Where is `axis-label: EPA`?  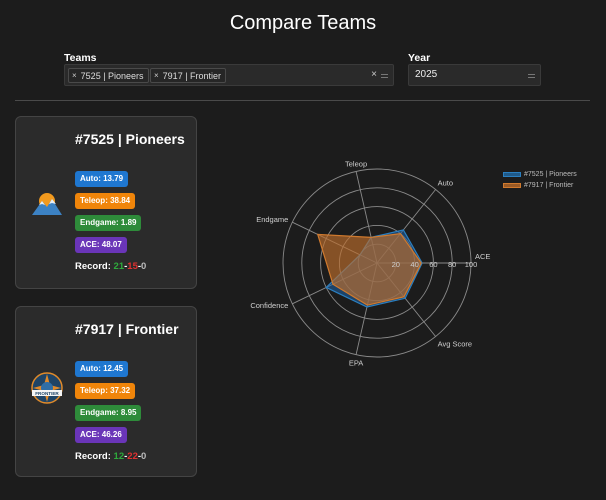
axis-label: EPA is located at coordinates (356, 363).